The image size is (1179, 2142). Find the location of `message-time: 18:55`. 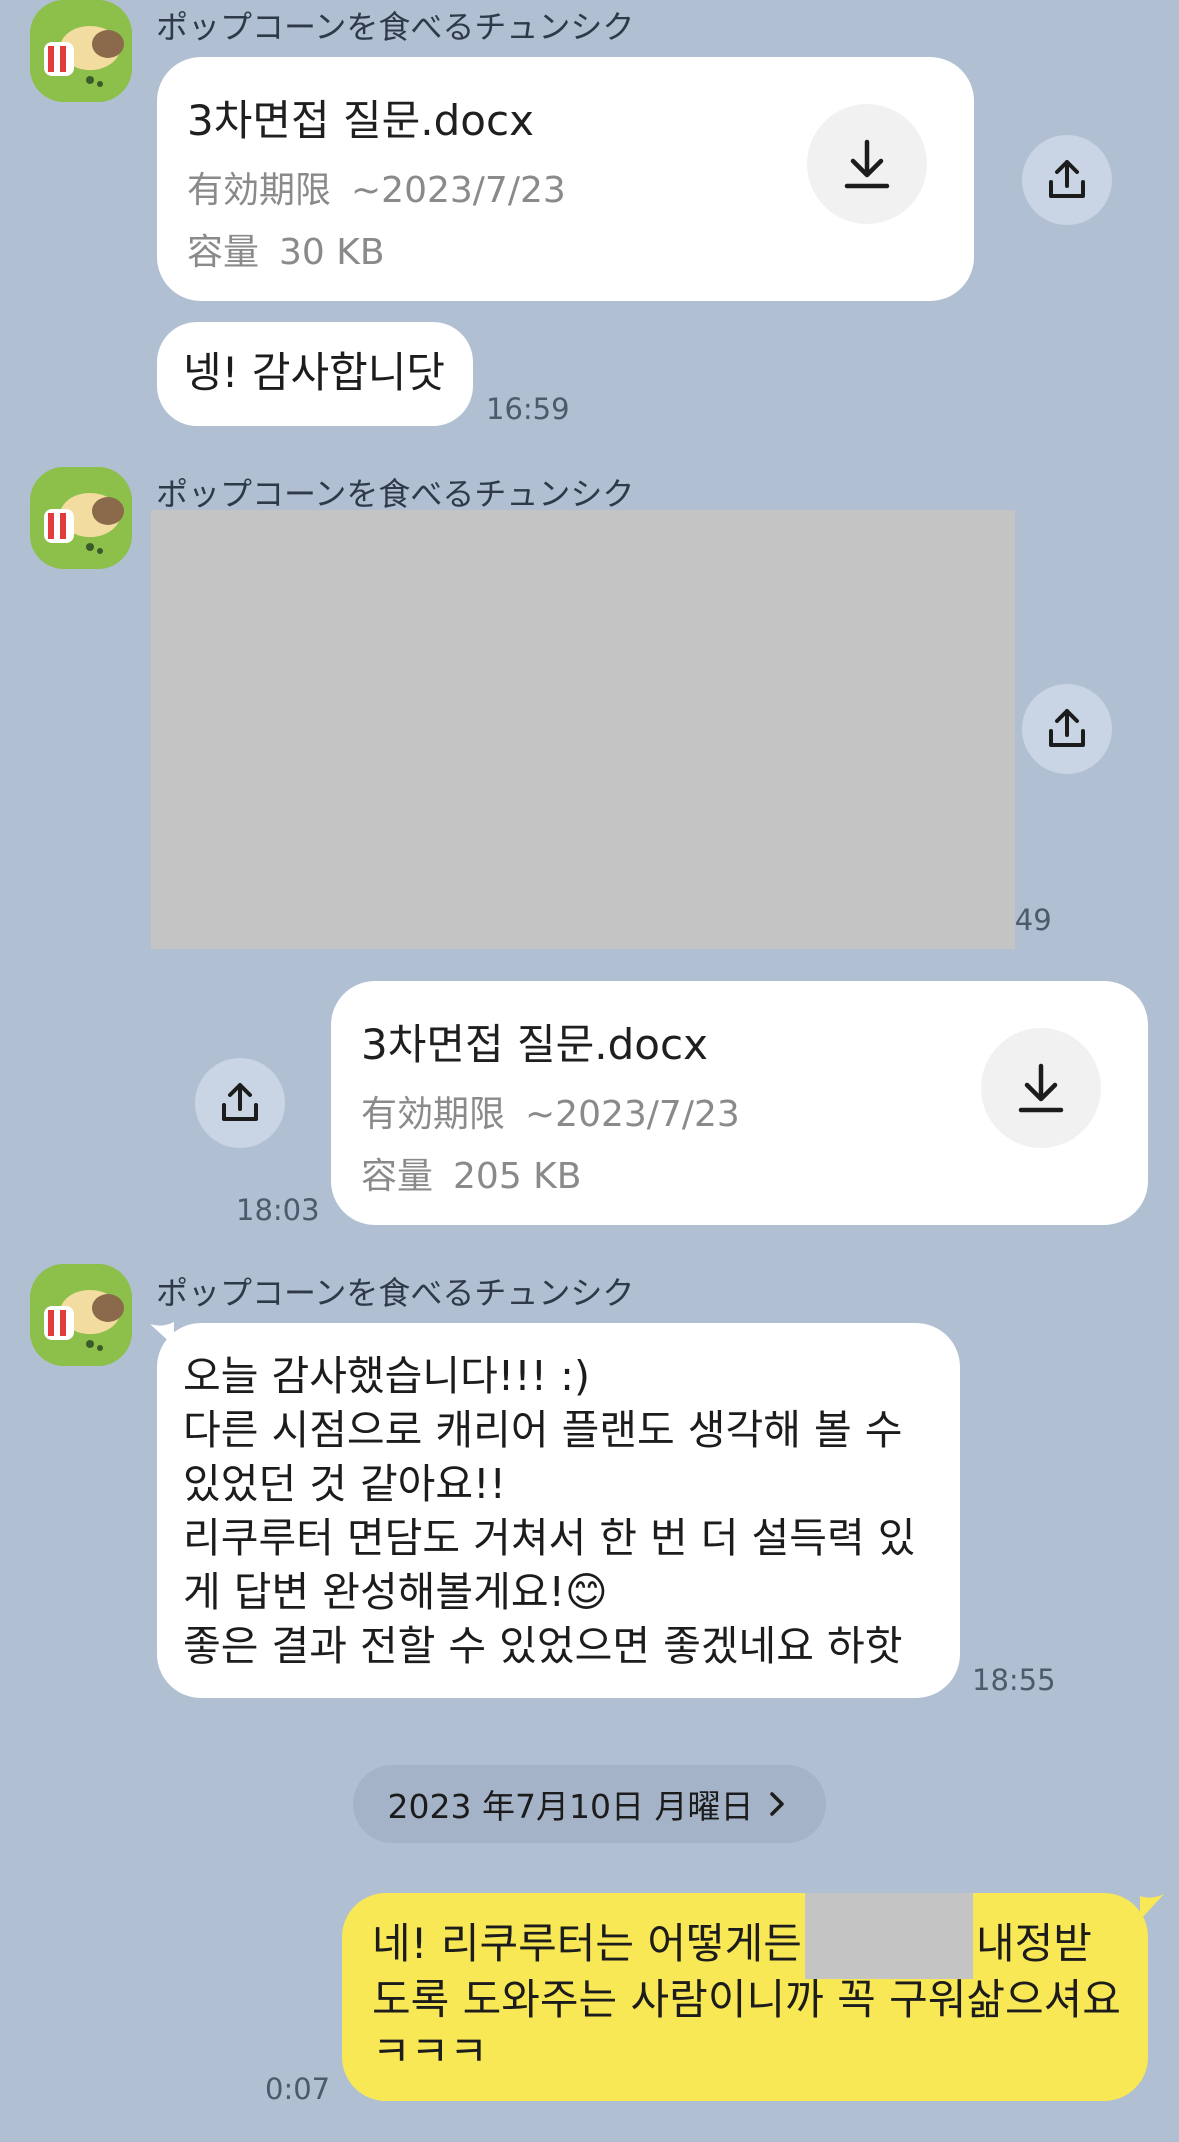

message-time: 18:55 is located at coordinates (1014, 1680).